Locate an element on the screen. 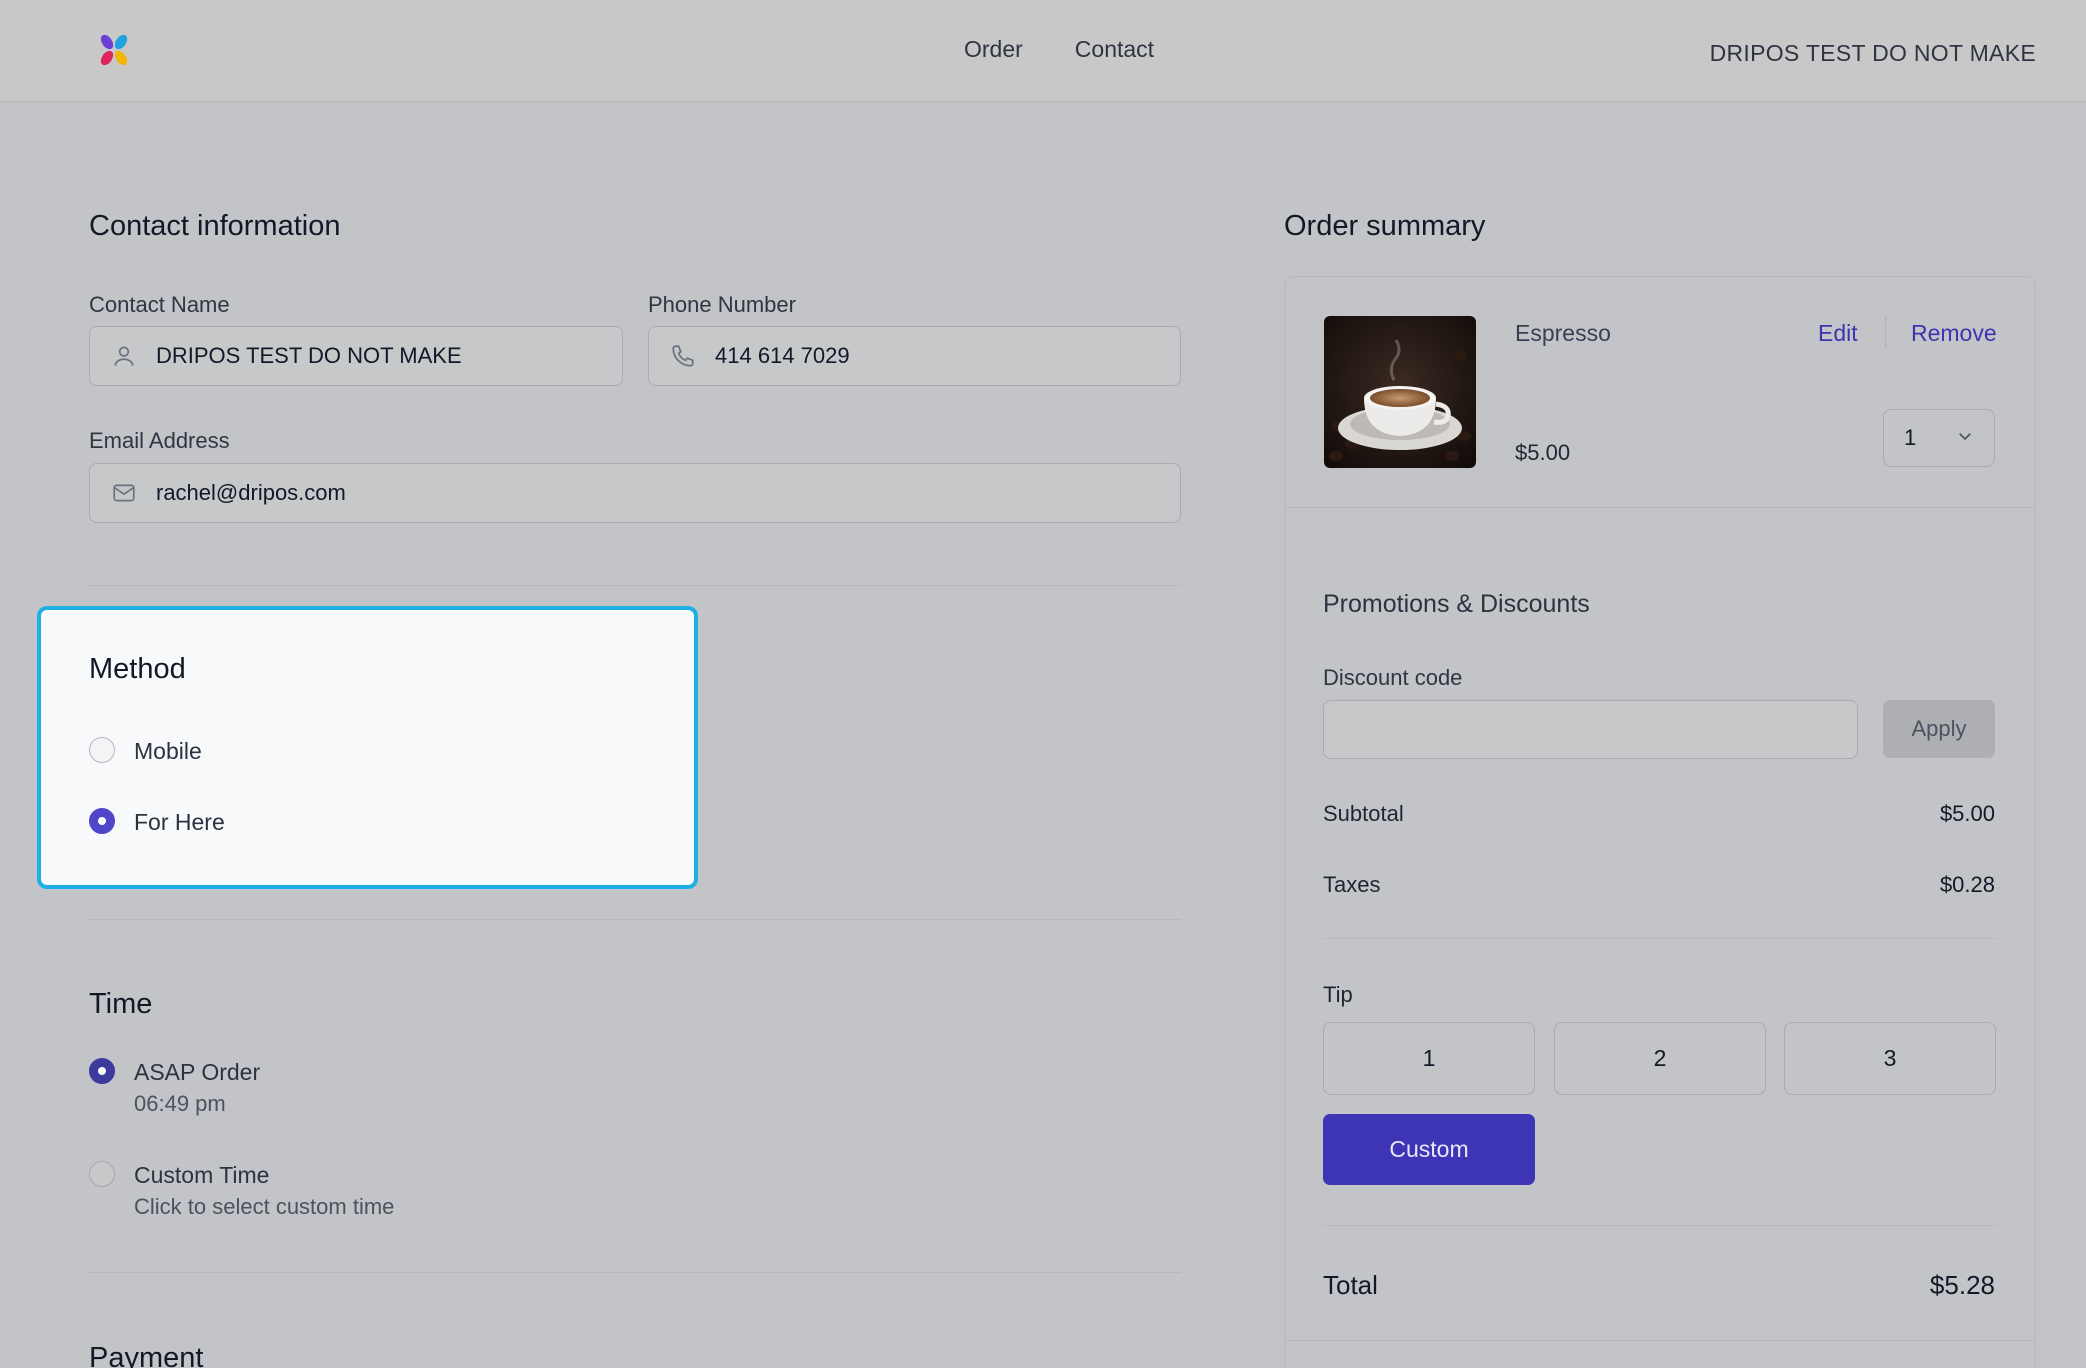 The width and height of the screenshot is (2086, 1368). item-price: $5.00 is located at coordinates (1543, 452).